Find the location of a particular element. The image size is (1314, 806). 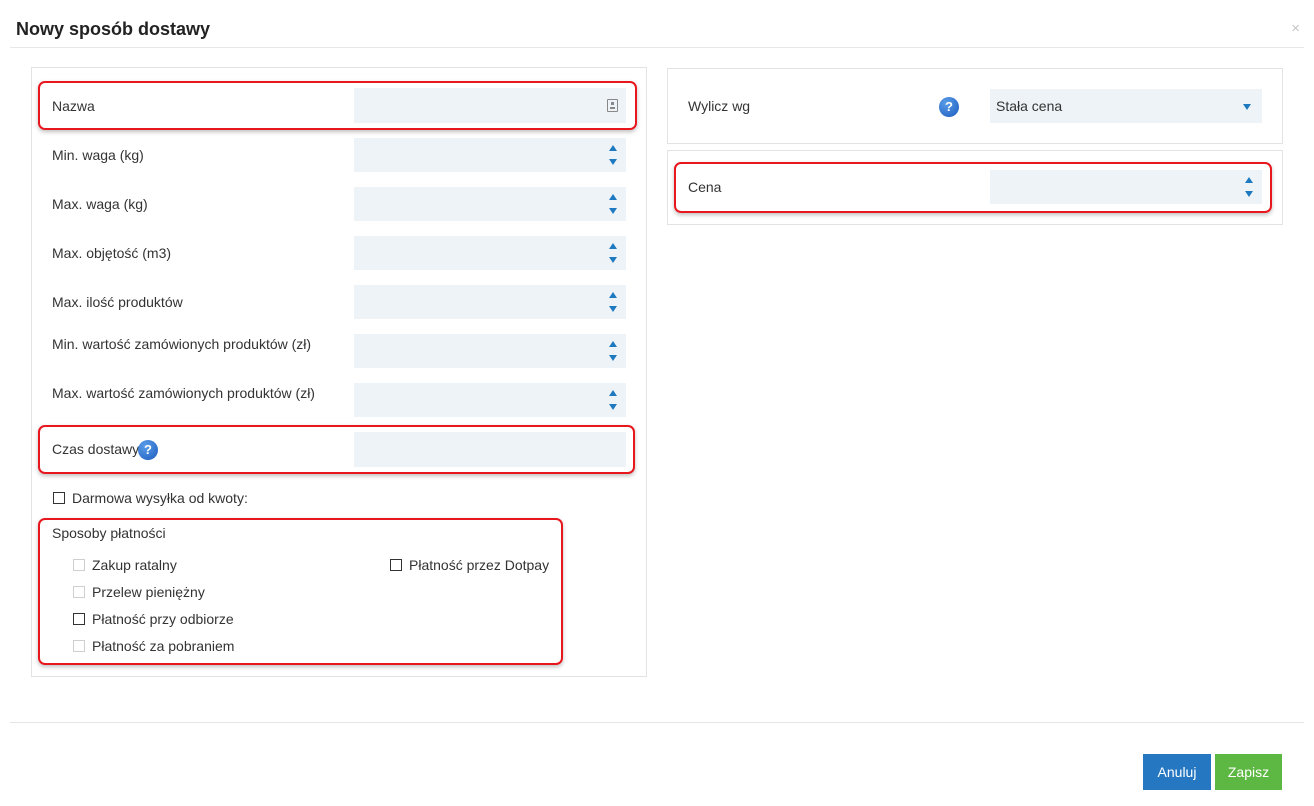

save-button: Zapisz is located at coordinates (1248, 772).